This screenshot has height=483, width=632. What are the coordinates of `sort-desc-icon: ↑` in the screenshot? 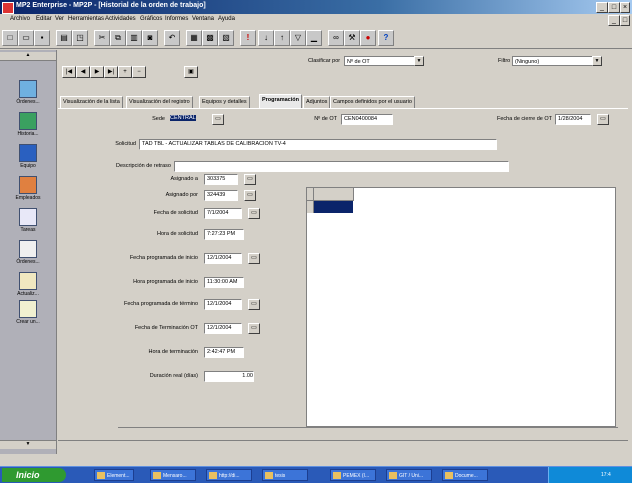 It's located at (282, 38).